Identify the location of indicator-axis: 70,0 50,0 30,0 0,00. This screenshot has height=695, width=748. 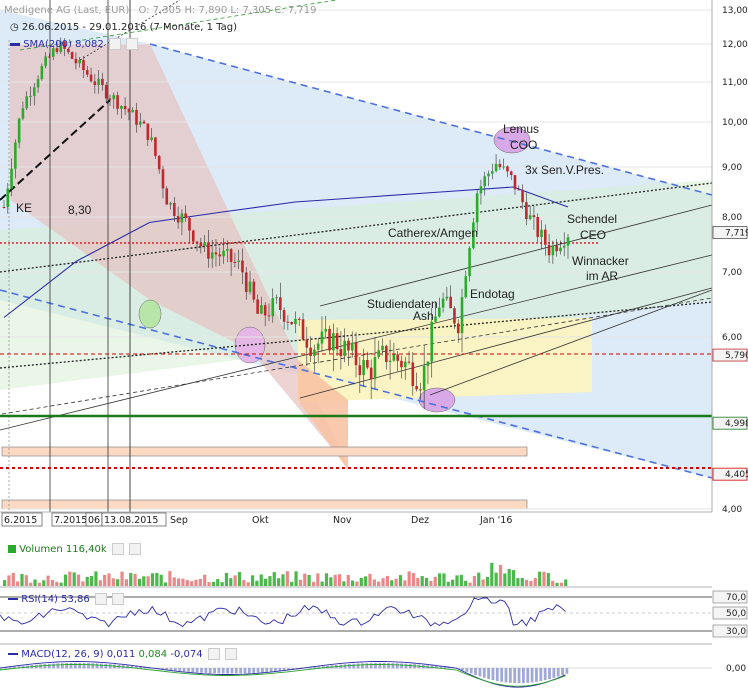
(730, 632).